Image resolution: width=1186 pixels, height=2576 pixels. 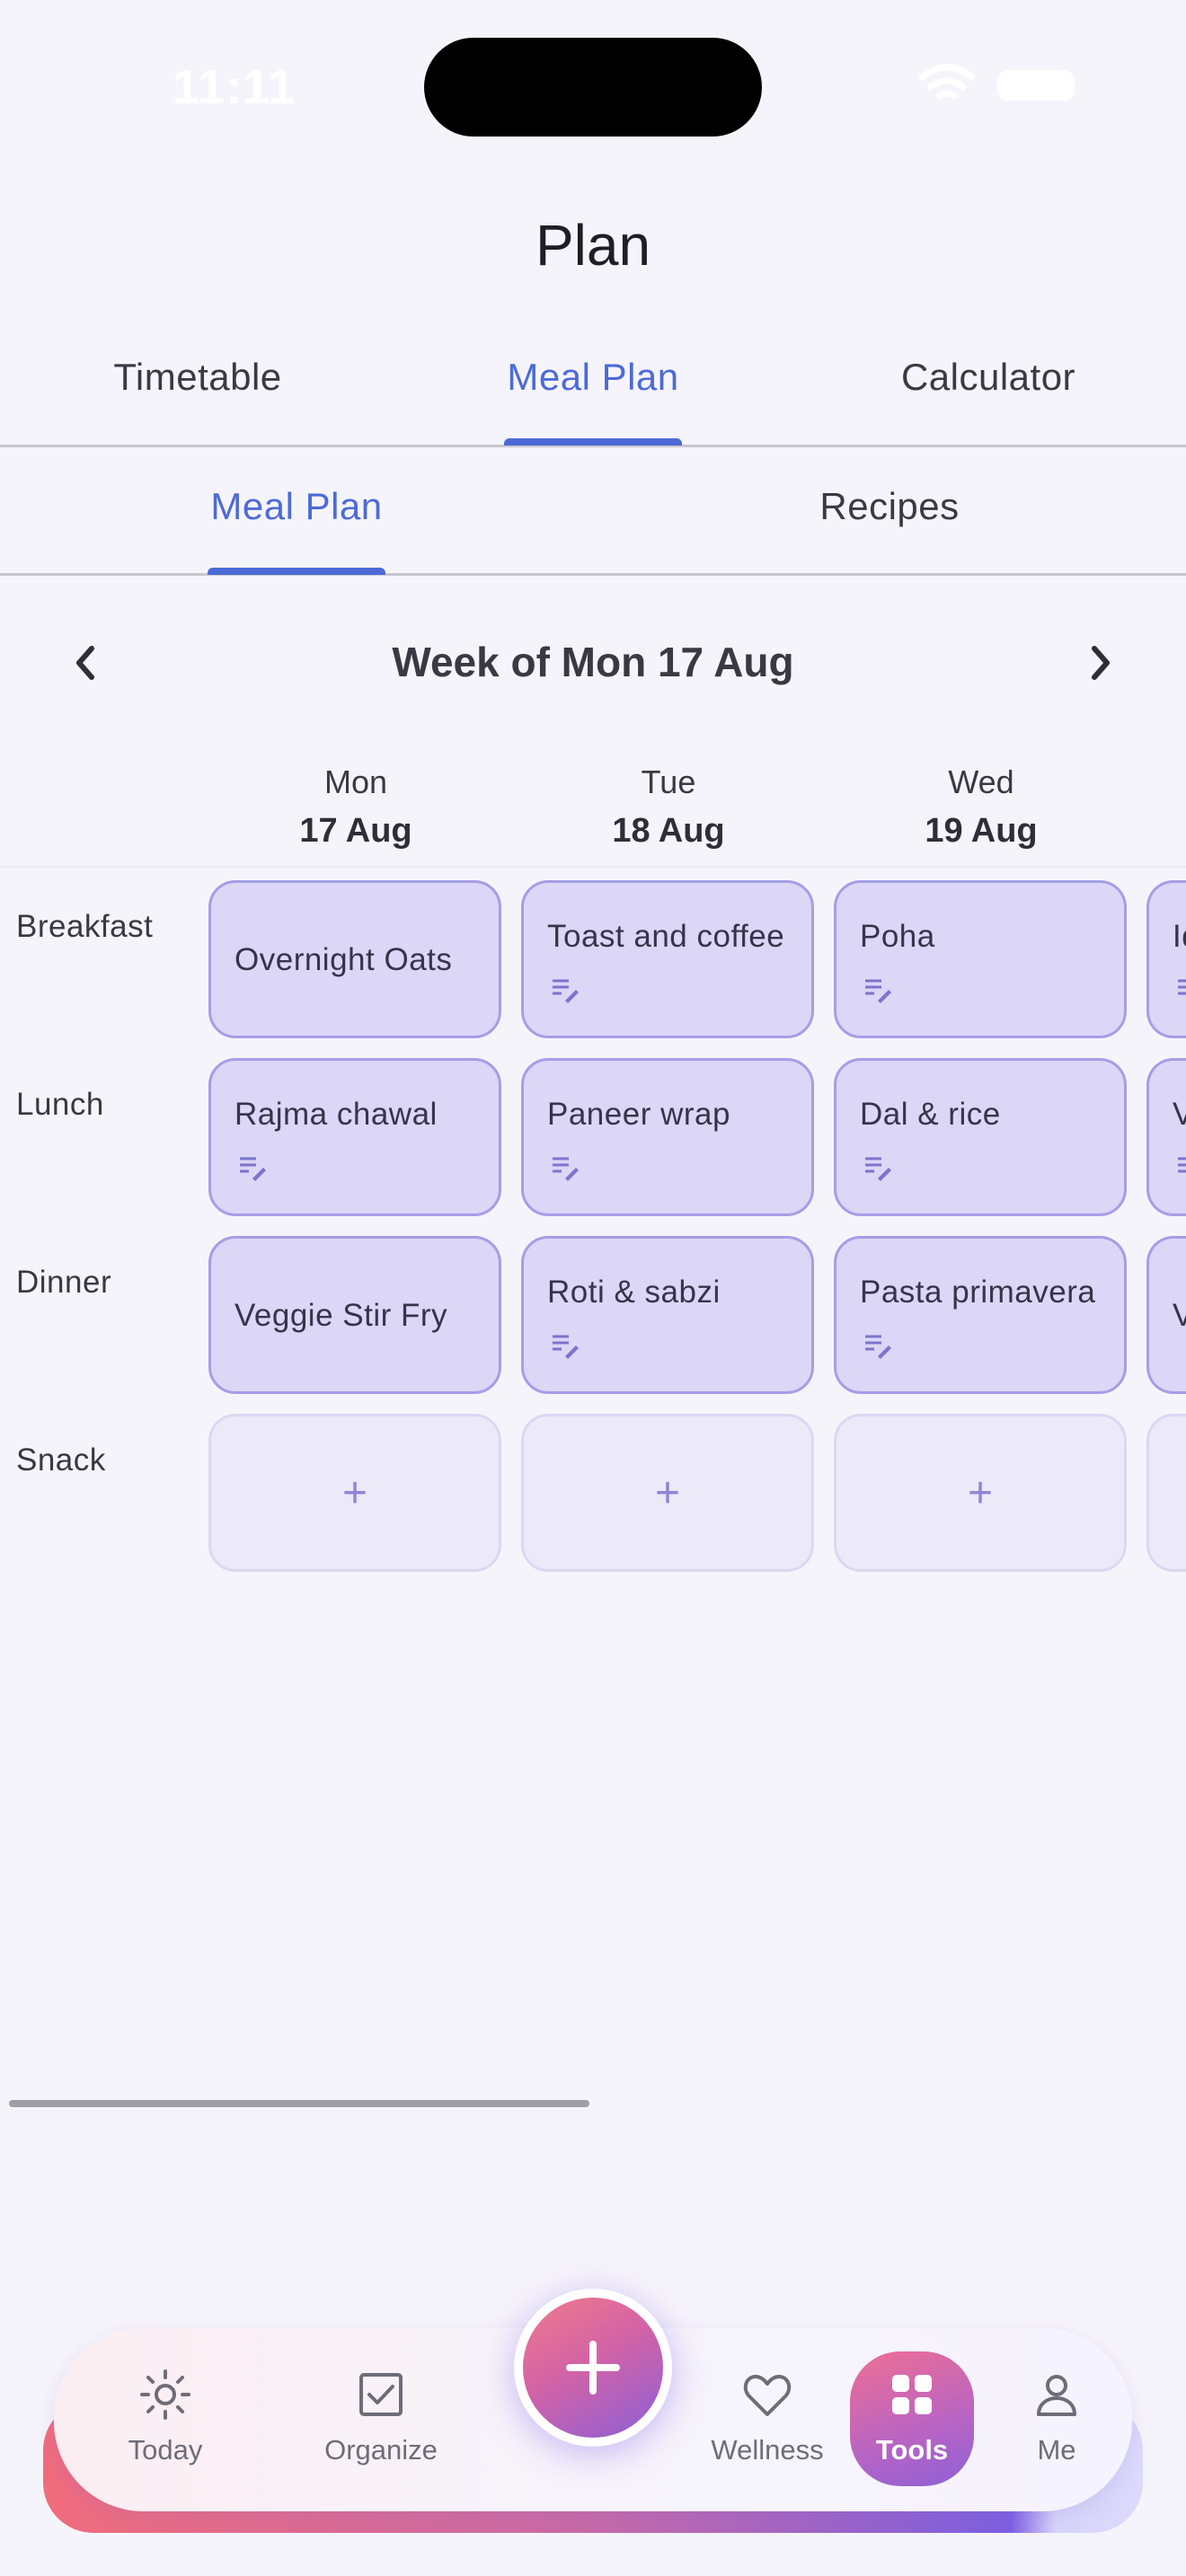 What do you see at coordinates (593, 574) in the screenshot?
I see `sub-tabs-divider` at bounding box center [593, 574].